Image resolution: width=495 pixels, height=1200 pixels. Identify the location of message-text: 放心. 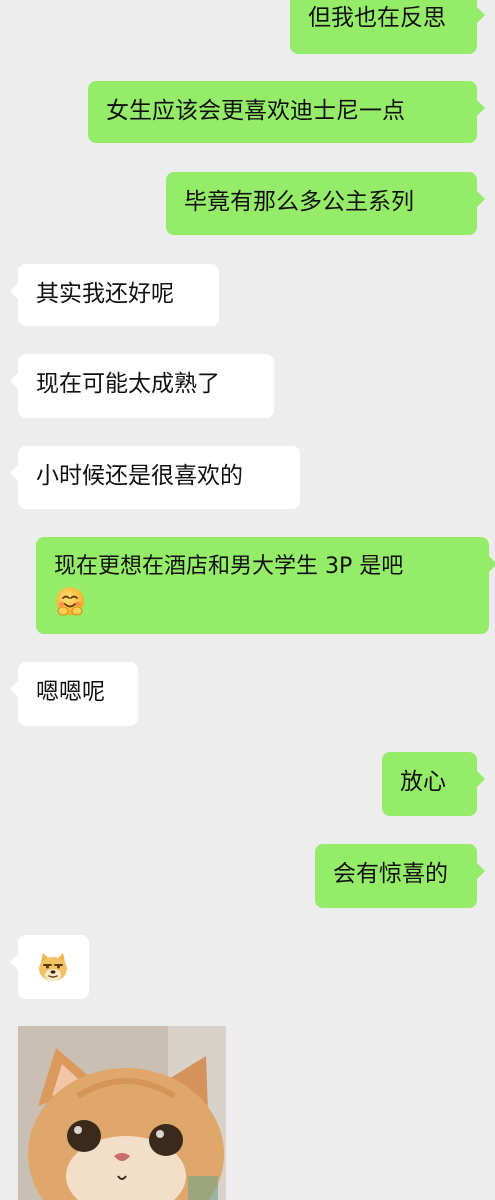
(423, 782).